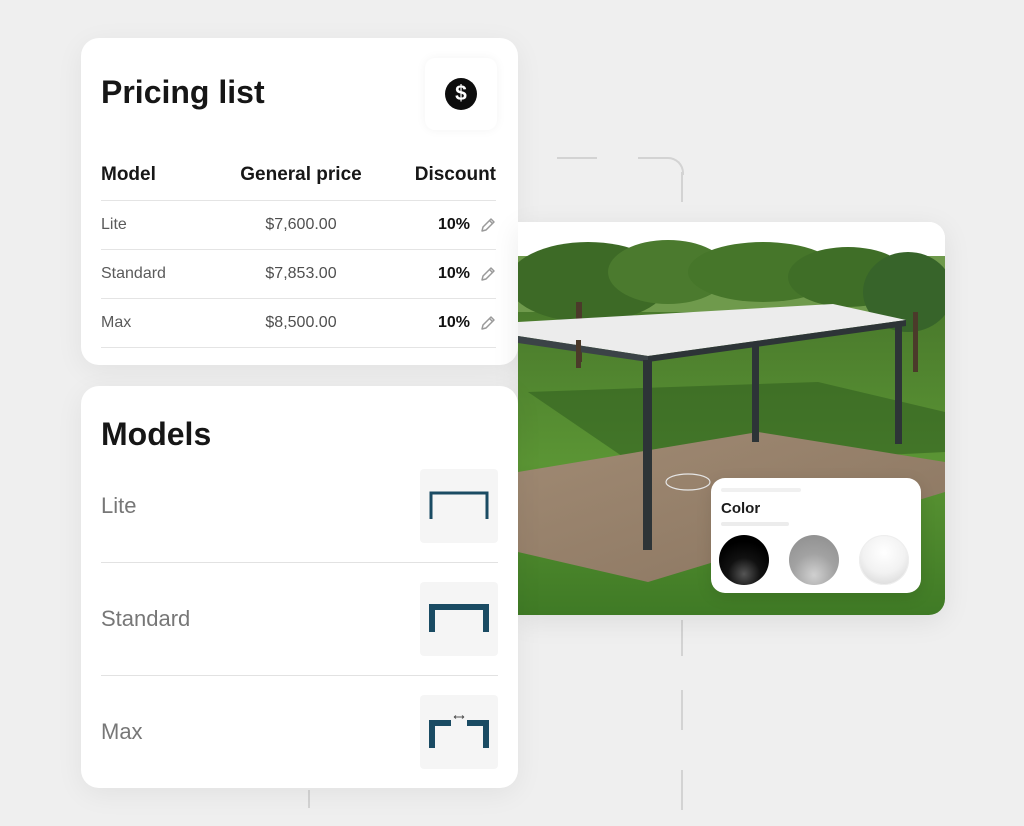  I want to click on model-item-lite: Lite, so click(299, 506).